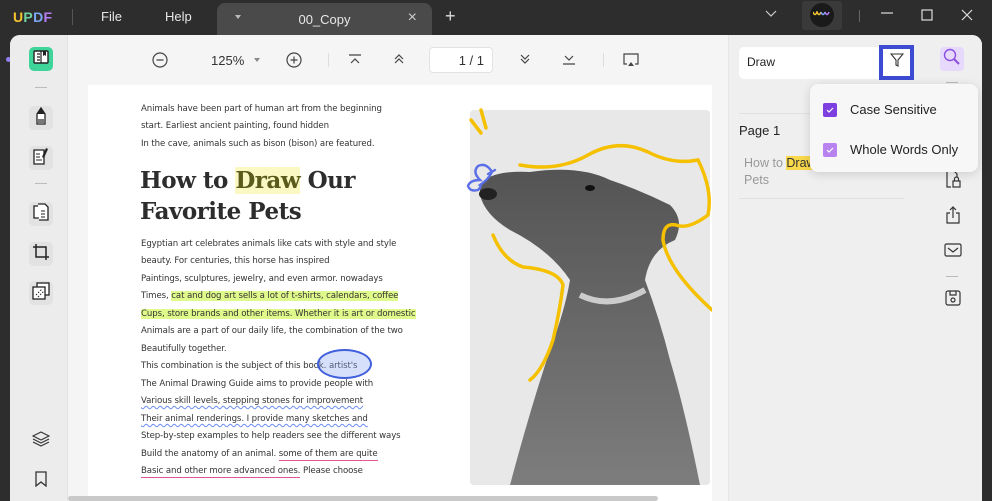  Describe the element at coordinates (821, 198) in the screenshot. I see `panel-divider` at that location.